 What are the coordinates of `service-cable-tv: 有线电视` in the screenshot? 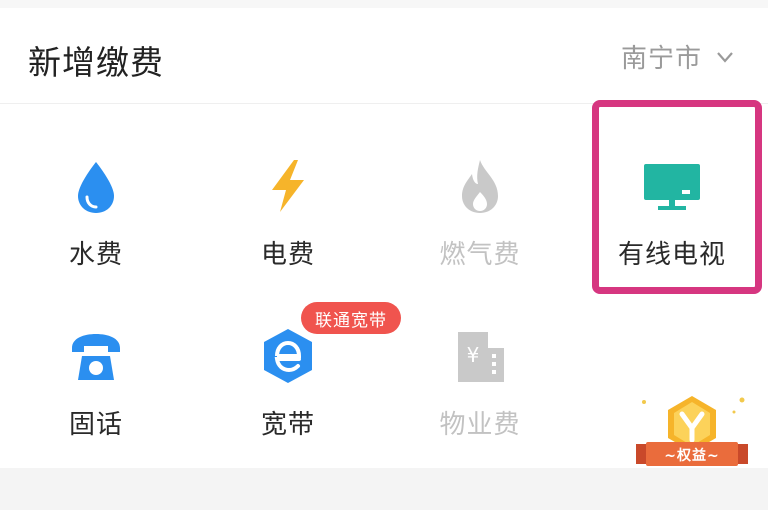 It's located at (672, 191).